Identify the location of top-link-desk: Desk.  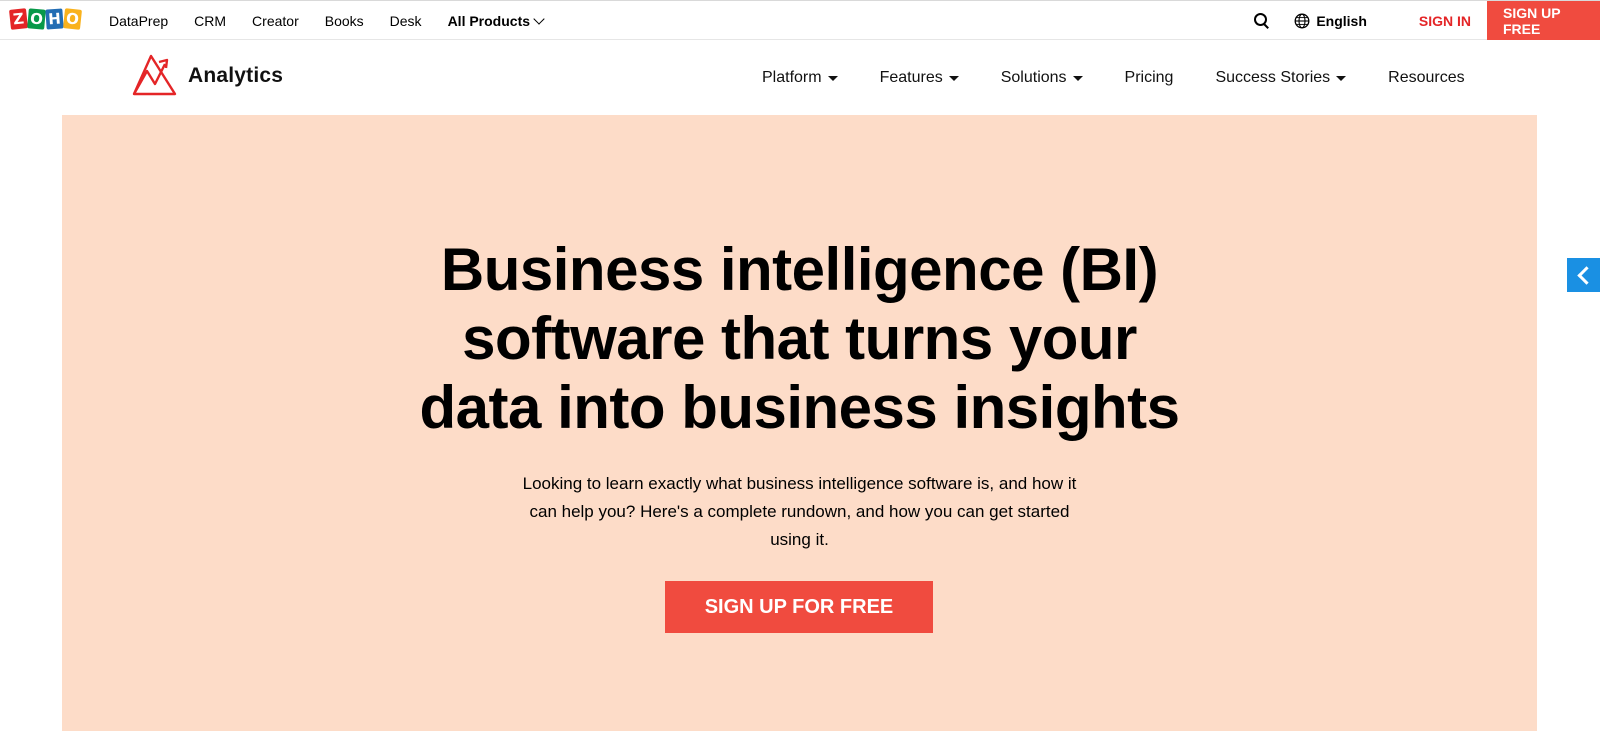
(406, 21).